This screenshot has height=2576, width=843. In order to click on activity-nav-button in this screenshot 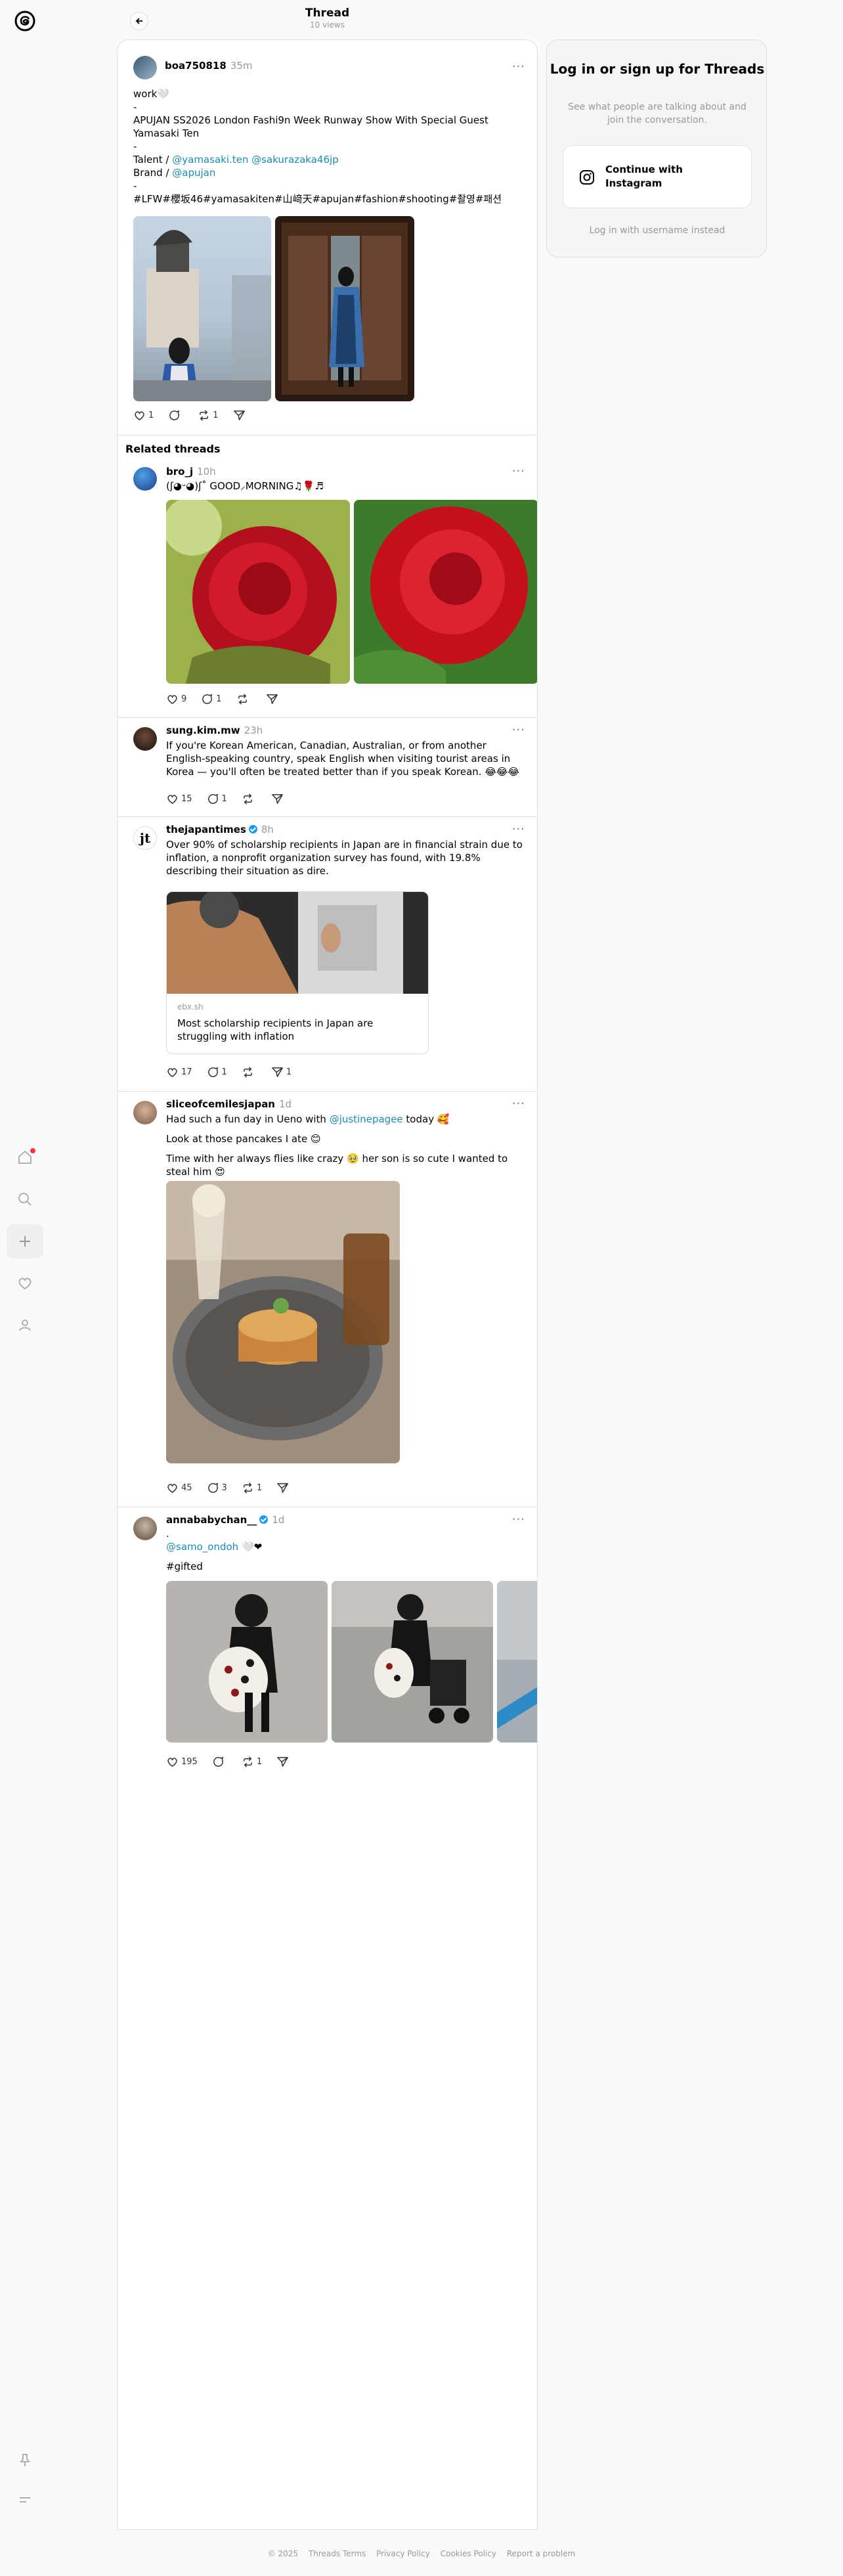, I will do `click(25, 1283)`.